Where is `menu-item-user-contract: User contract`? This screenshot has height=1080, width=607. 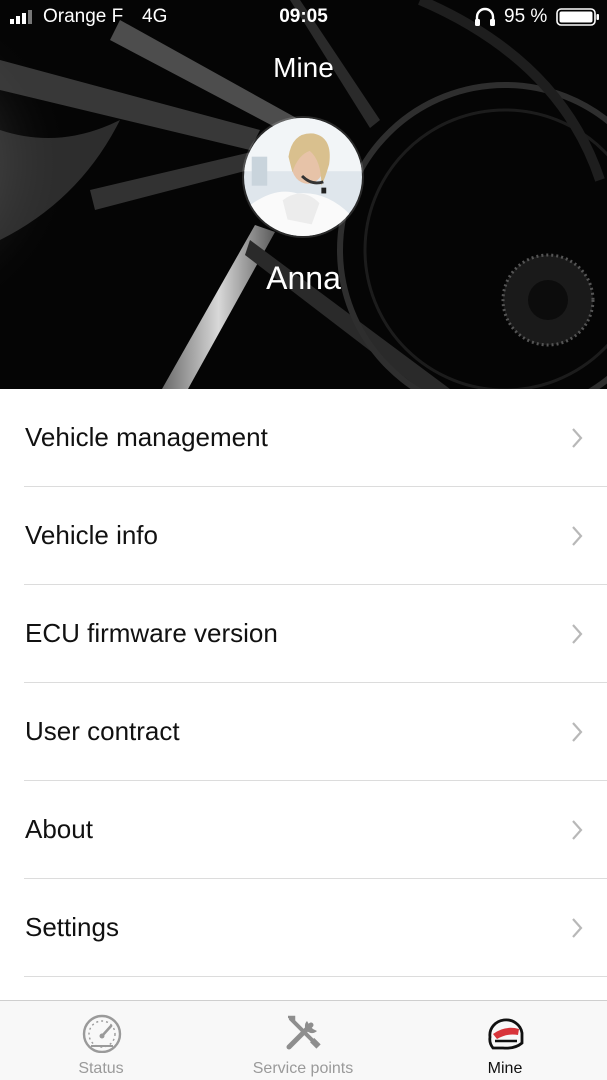 menu-item-user-contract: User contract is located at coordinates (315, 732).